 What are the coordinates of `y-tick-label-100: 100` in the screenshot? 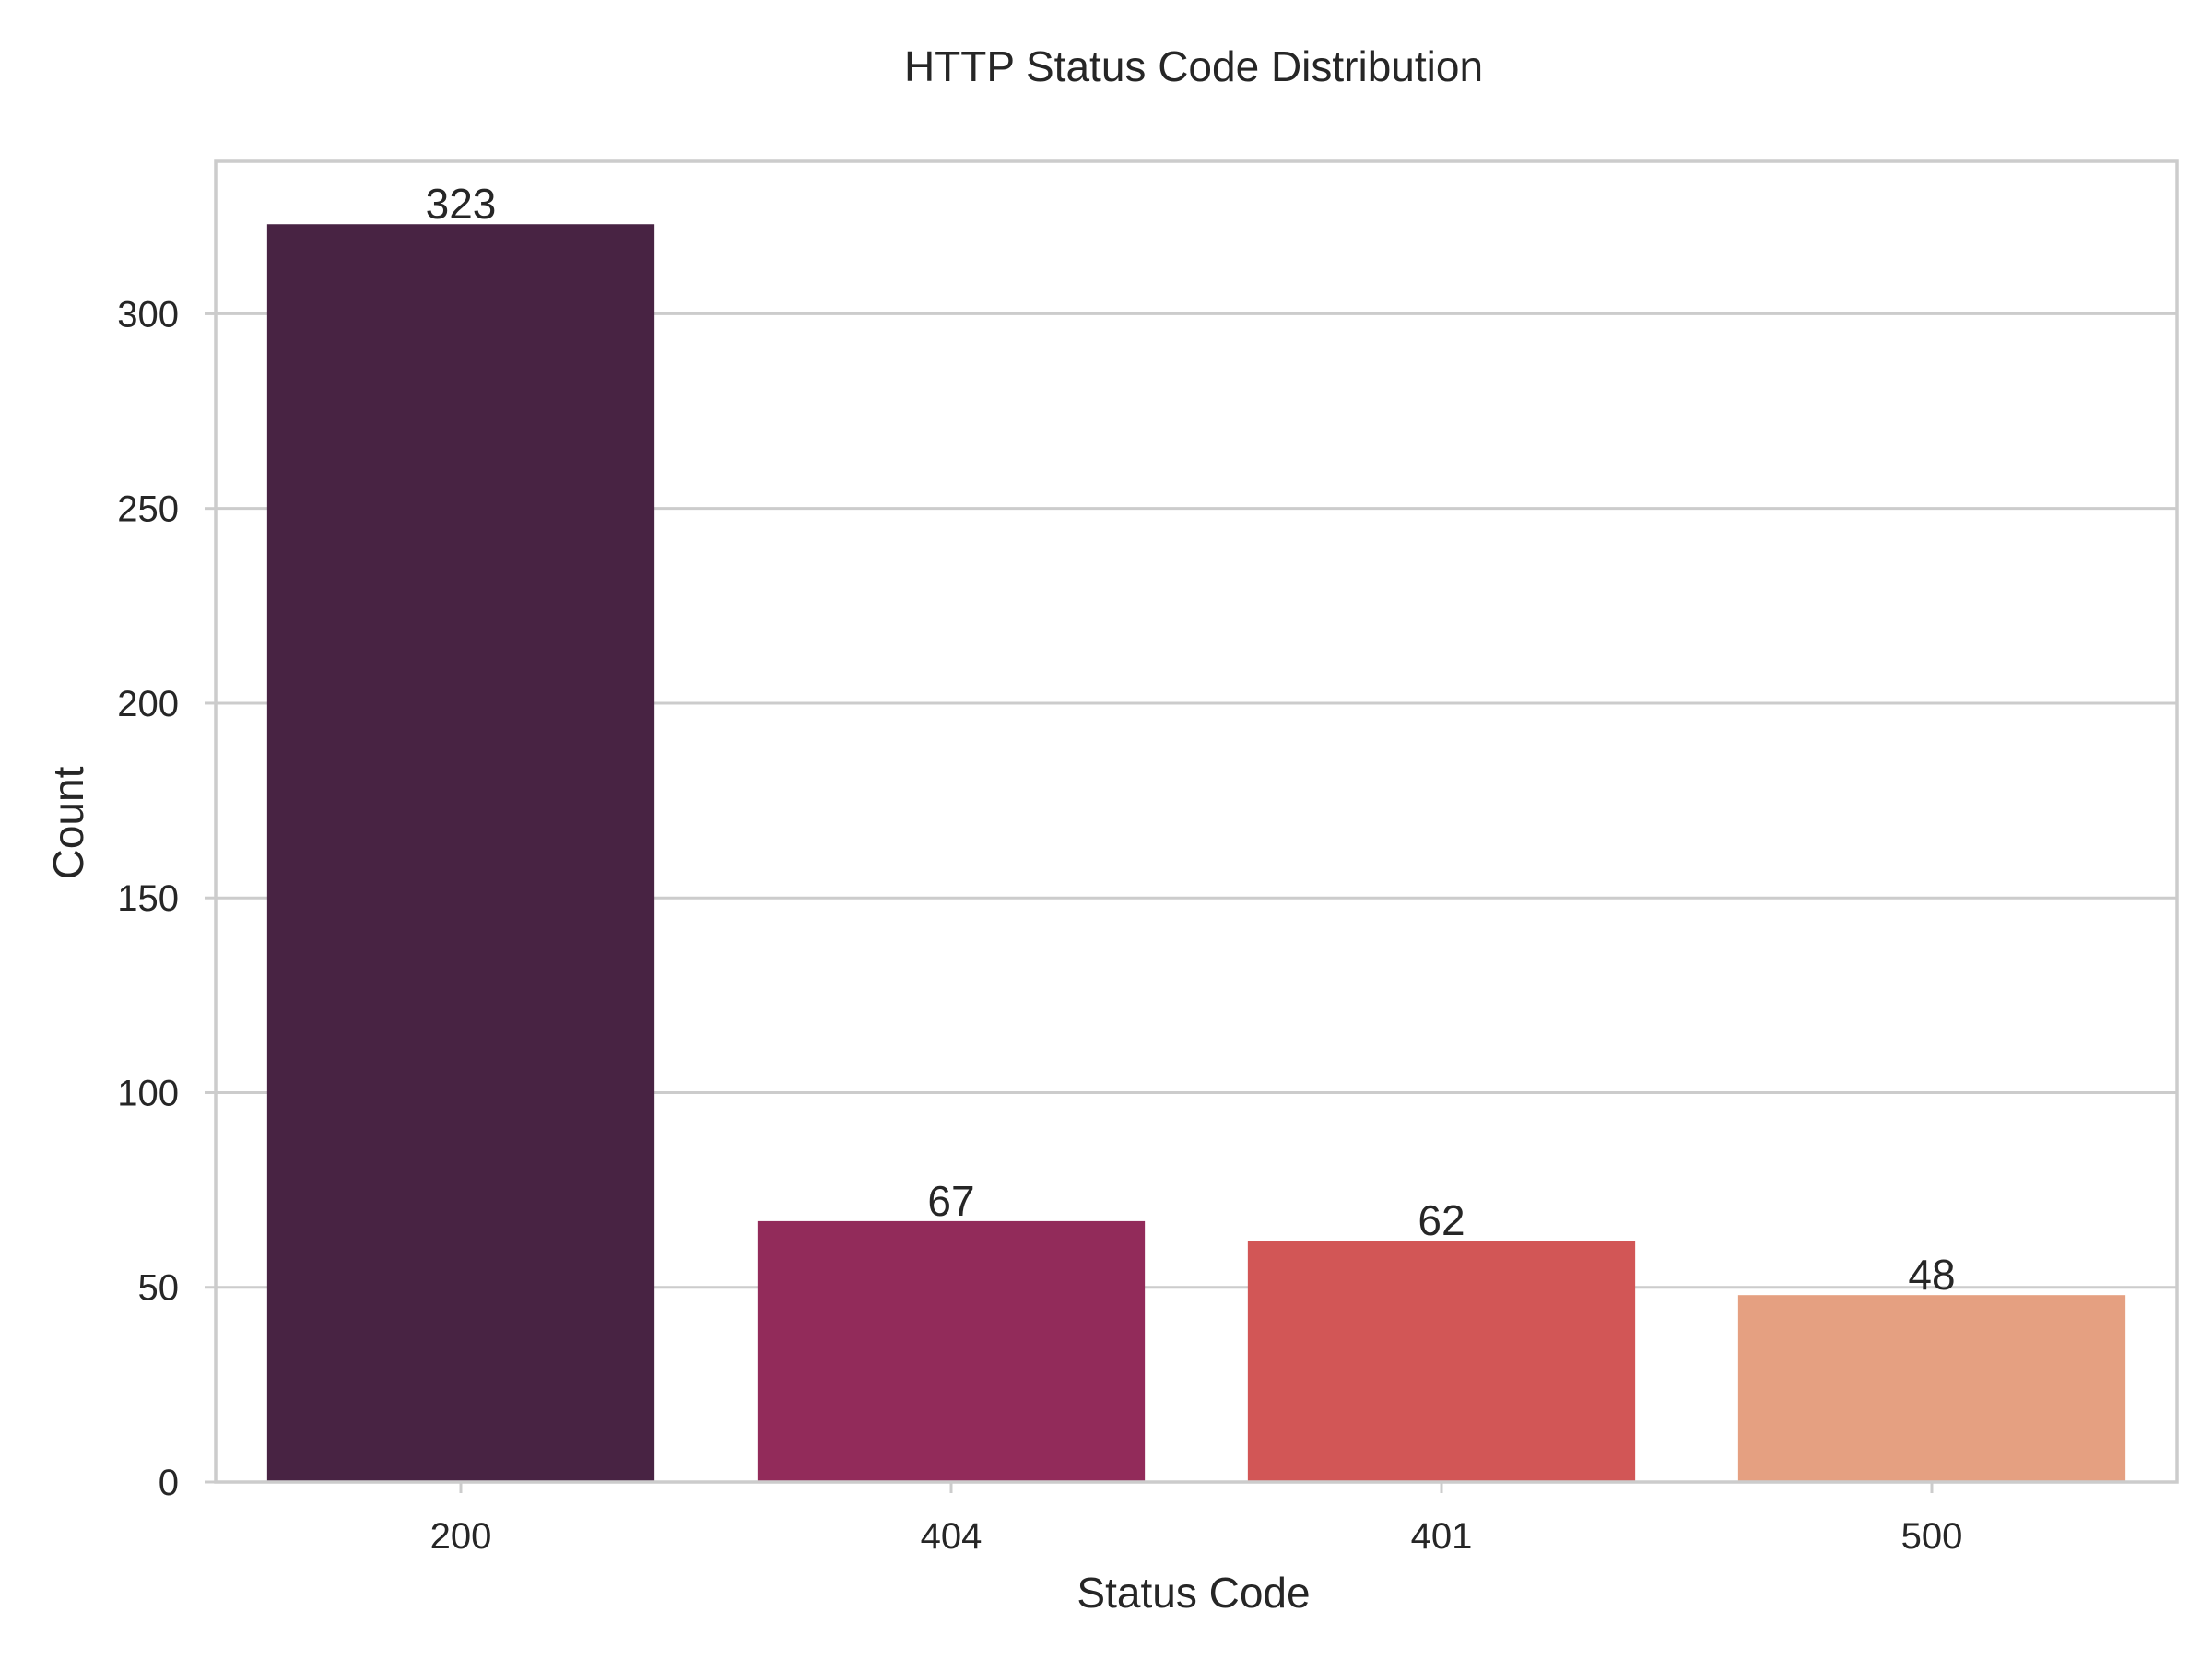 It's located at (148, 1093).